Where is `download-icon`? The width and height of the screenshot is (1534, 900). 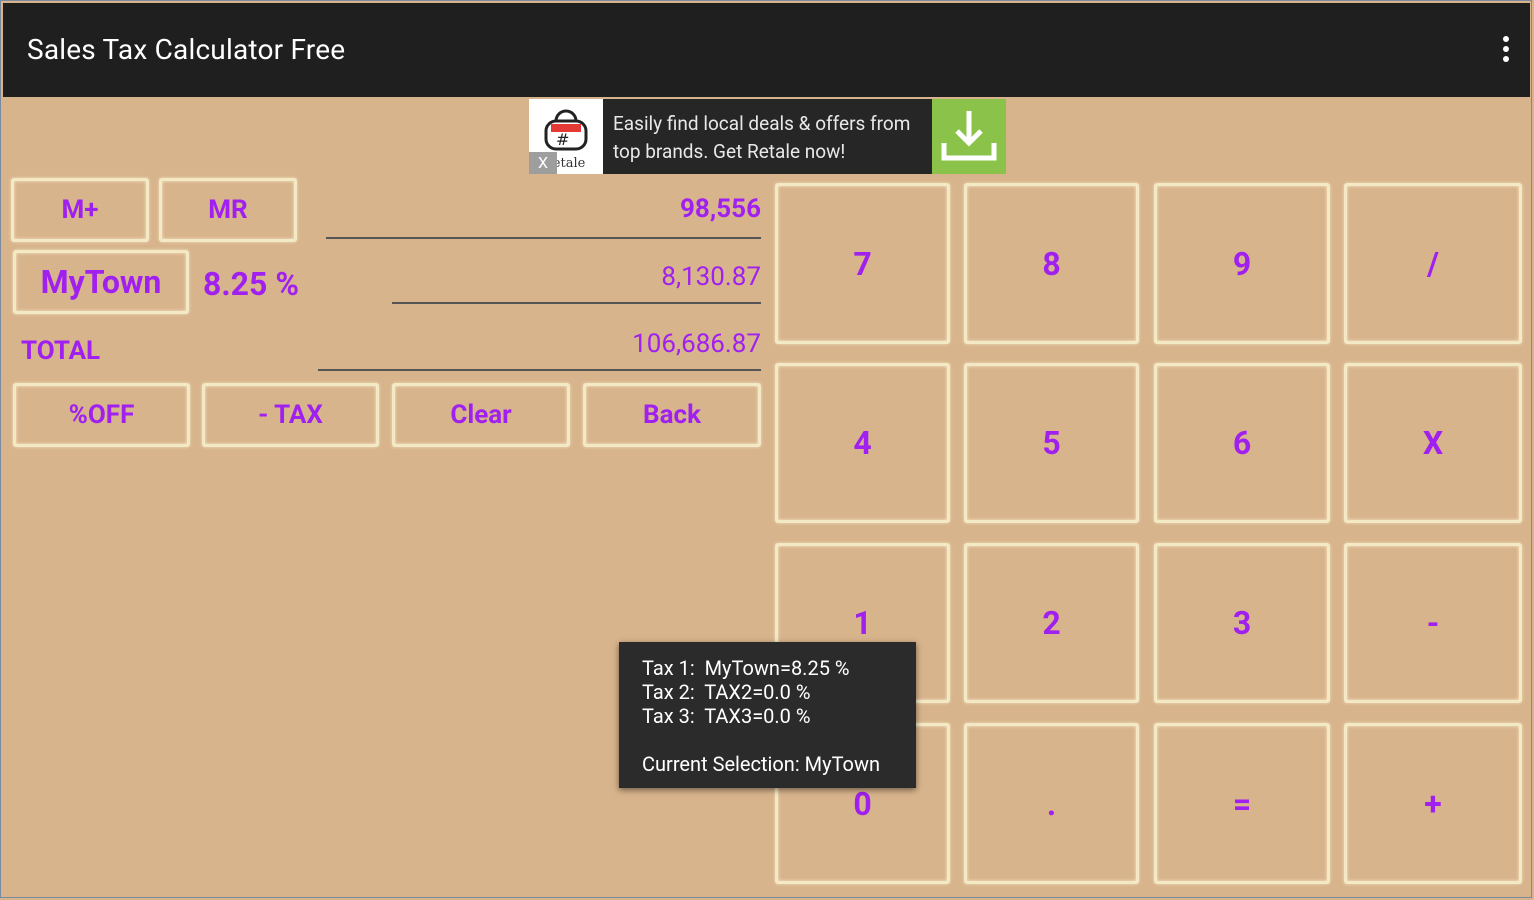 download-icon is located at coordinates (969, 136).